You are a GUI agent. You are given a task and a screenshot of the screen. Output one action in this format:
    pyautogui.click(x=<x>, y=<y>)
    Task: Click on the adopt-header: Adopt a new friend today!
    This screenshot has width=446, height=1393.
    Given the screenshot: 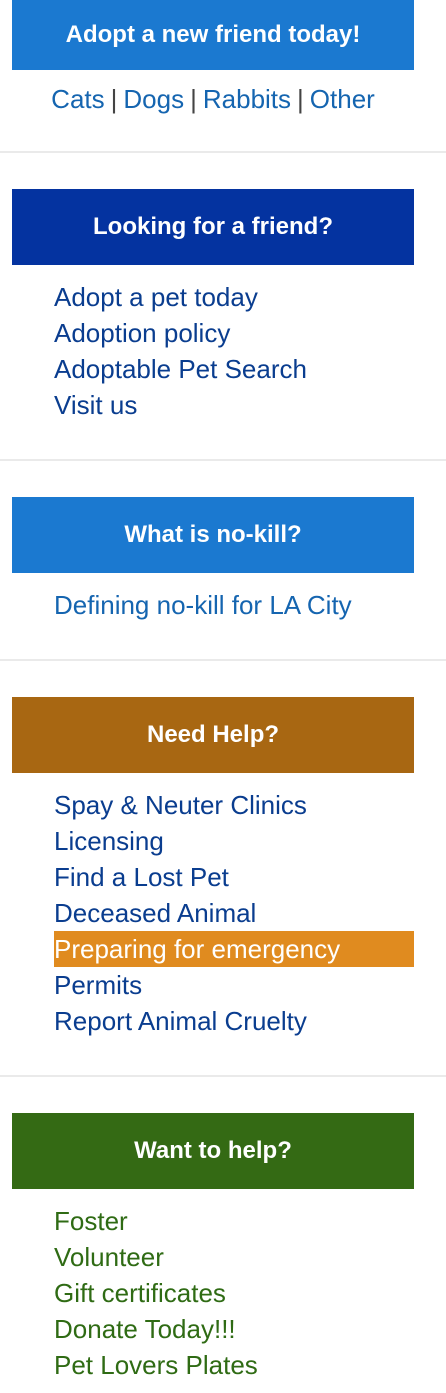 What is the action you would take?
    pyautogui.click(x=213, y=35)
    